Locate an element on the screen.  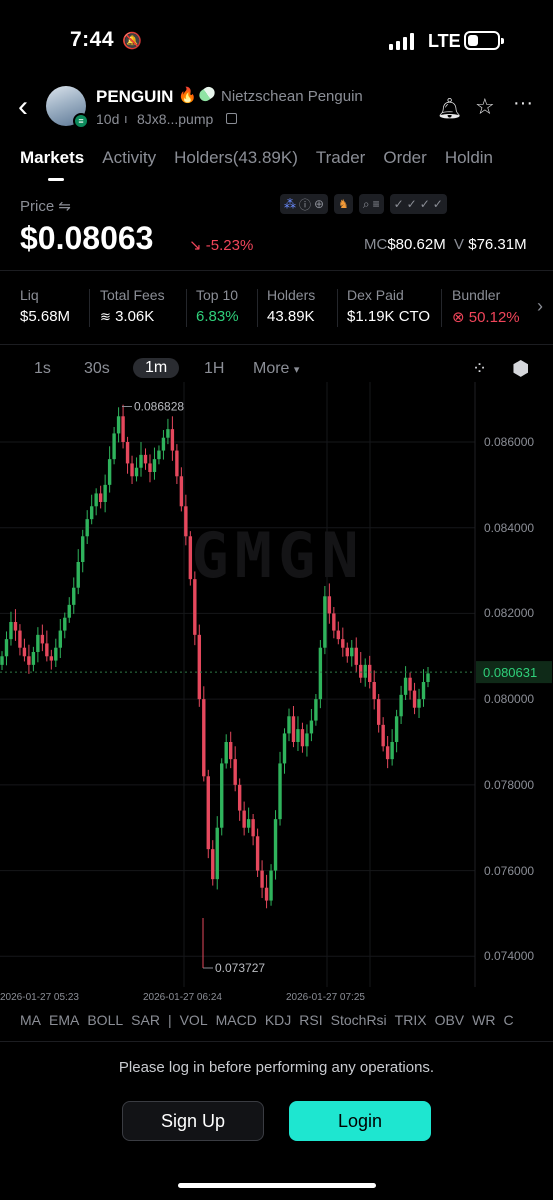
divider is located at coordinates (276, 270).